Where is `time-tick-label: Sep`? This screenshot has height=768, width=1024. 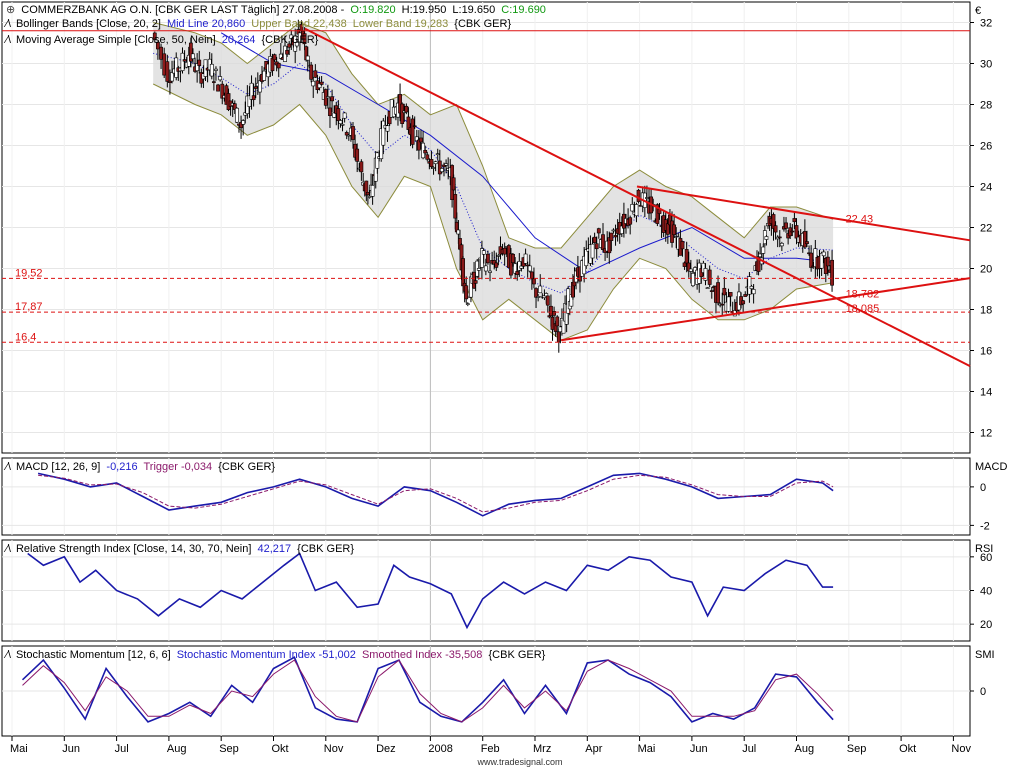 time-tick-label: Sep is located at coordinates (229, 749).